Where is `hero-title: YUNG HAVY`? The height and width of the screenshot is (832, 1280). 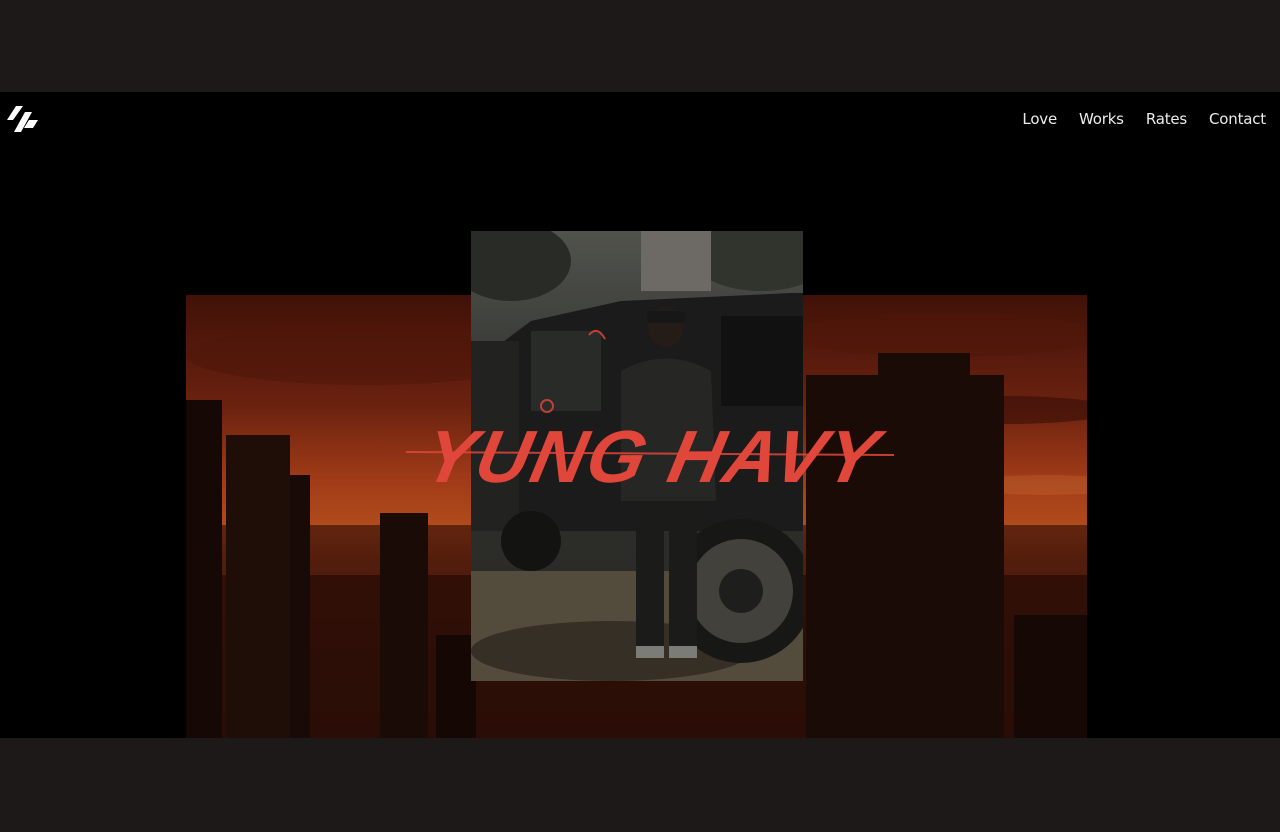
hero-title: YUNG HAVY is located at coordinates (650, 456).